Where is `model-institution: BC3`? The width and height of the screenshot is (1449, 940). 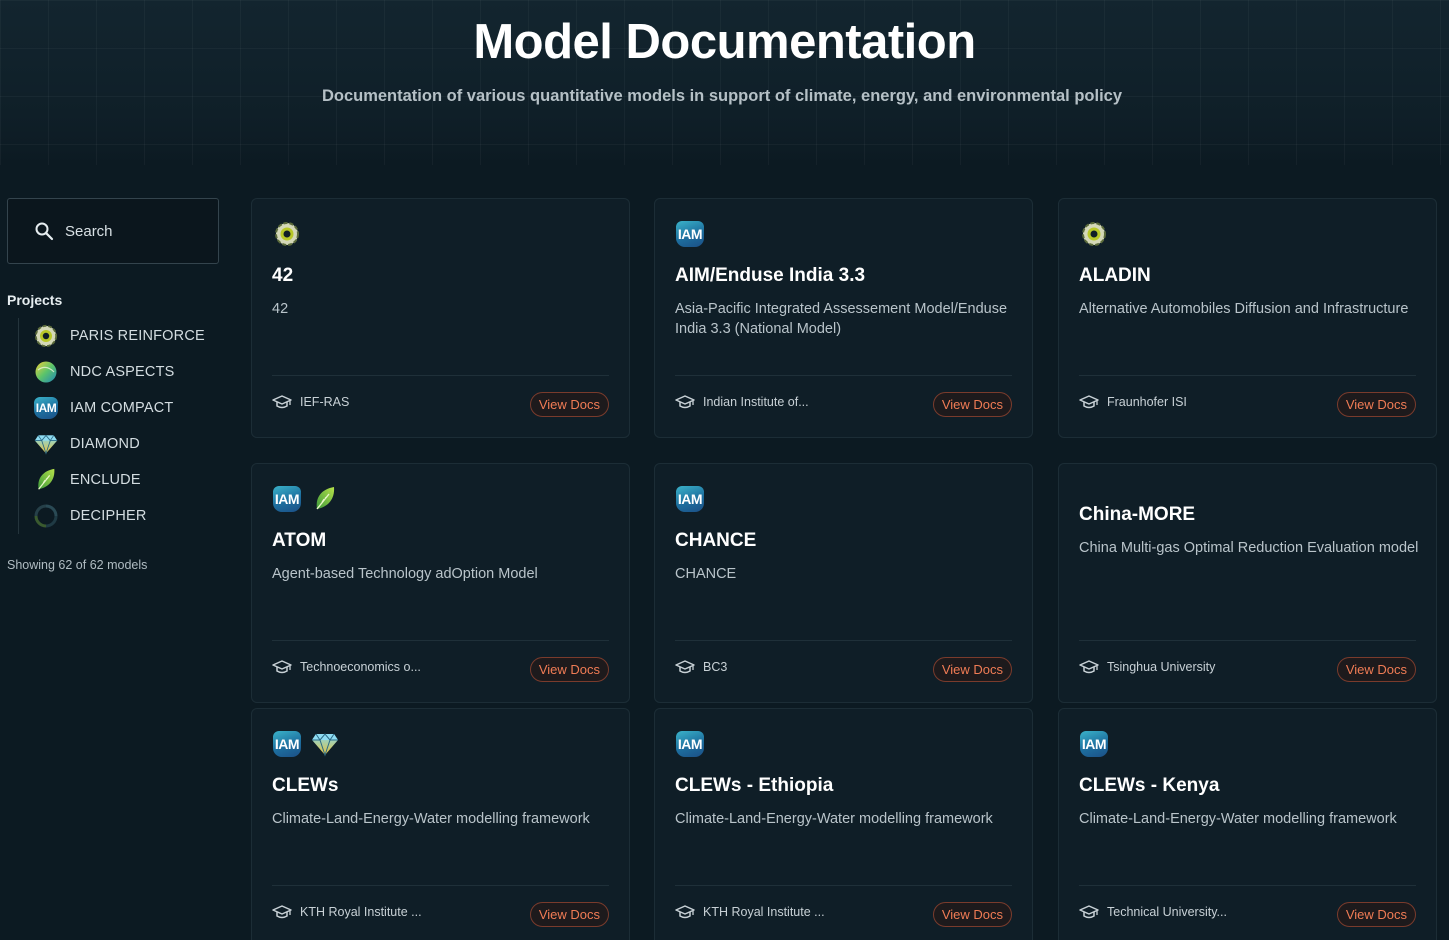
model-institution: BC3 is located at coordinates (701, 667).